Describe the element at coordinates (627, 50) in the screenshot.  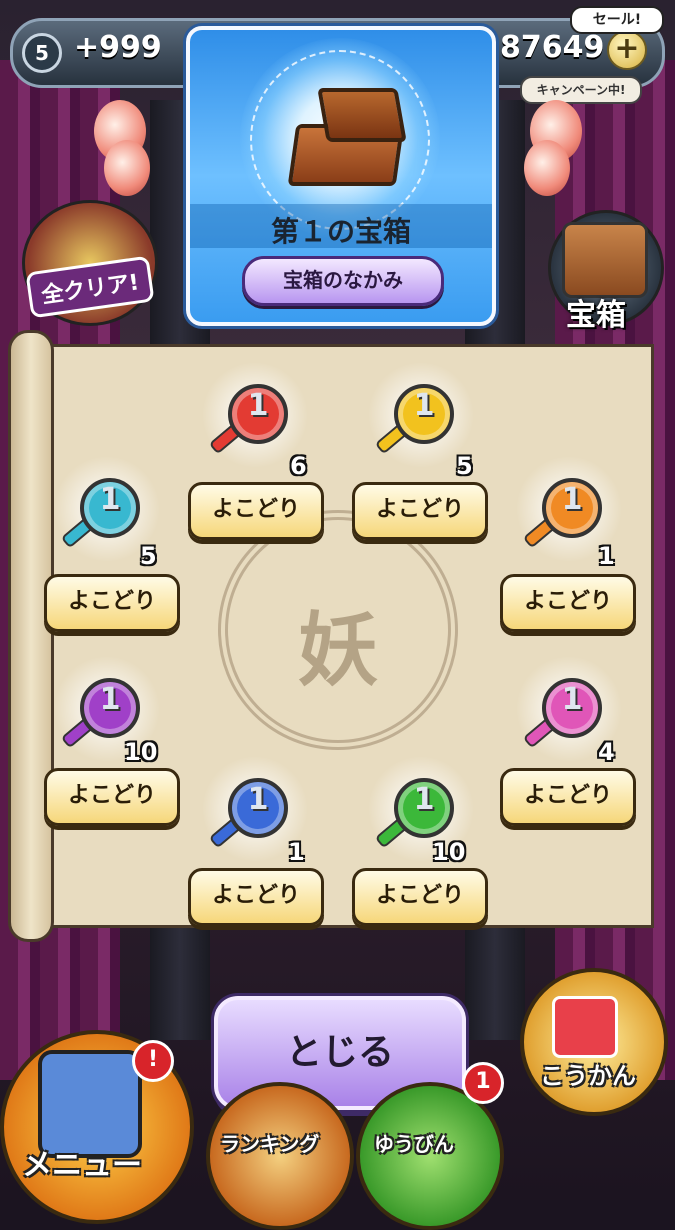
I see `add-coins-button: +` at that location.